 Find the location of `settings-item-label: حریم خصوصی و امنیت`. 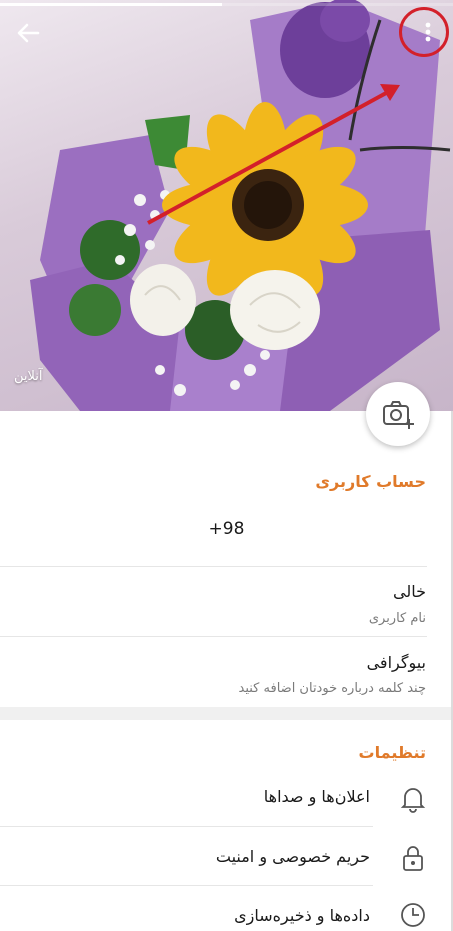

settings-item-label: حریم خصوصی و امنیت is located at coordinates (292, 856).